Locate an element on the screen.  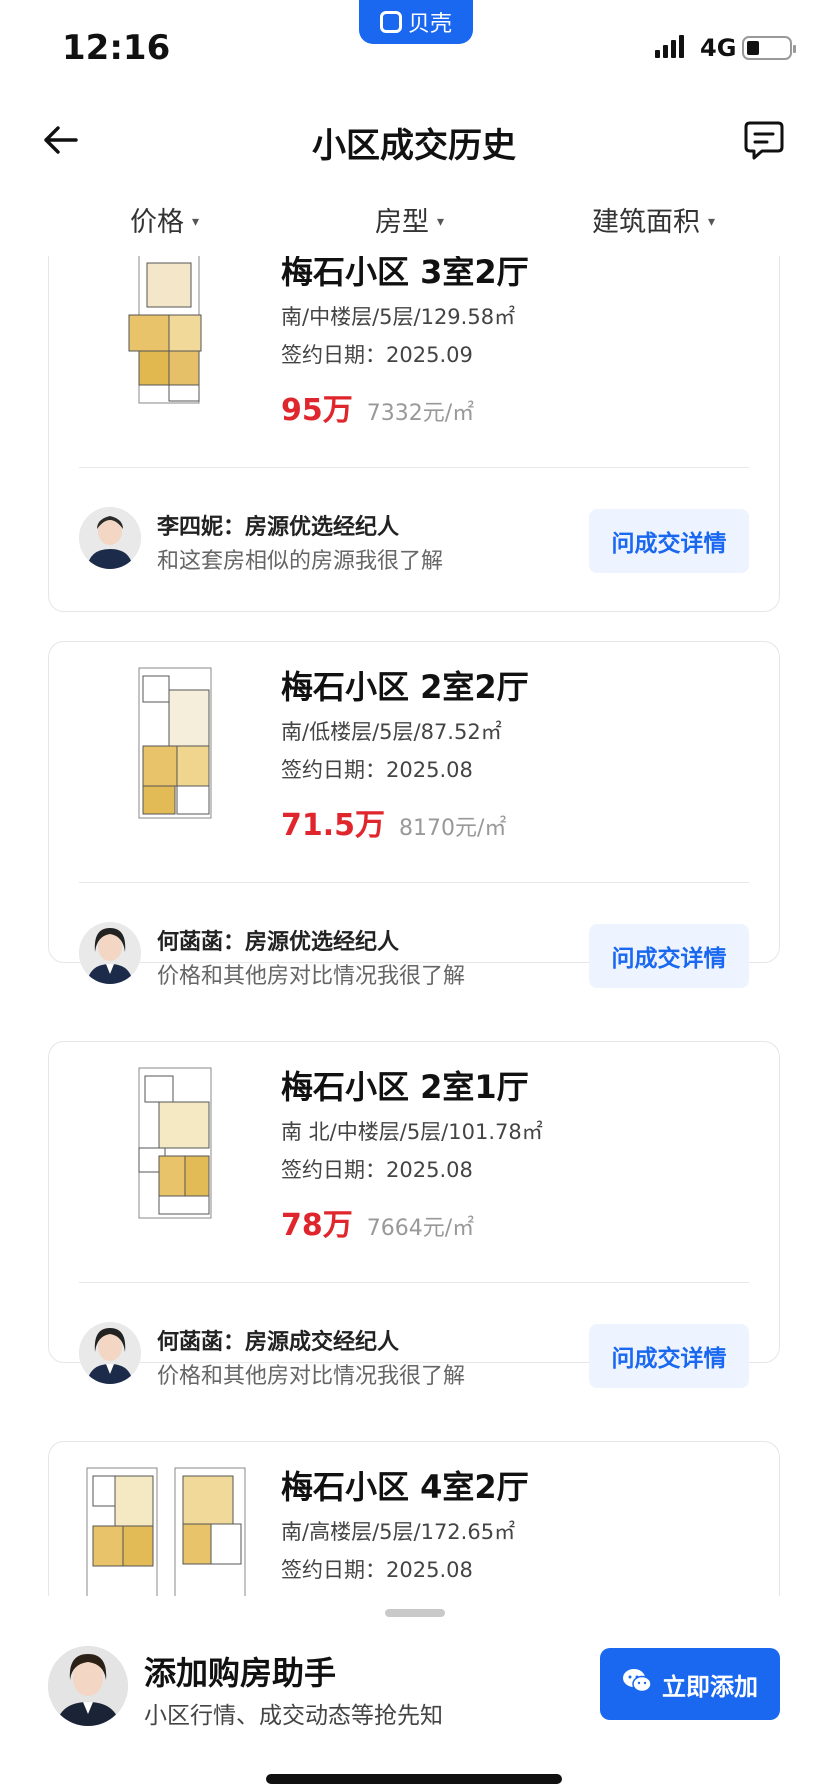
filter-layout: 房型 ▾ is located at coordinates (409, 219).